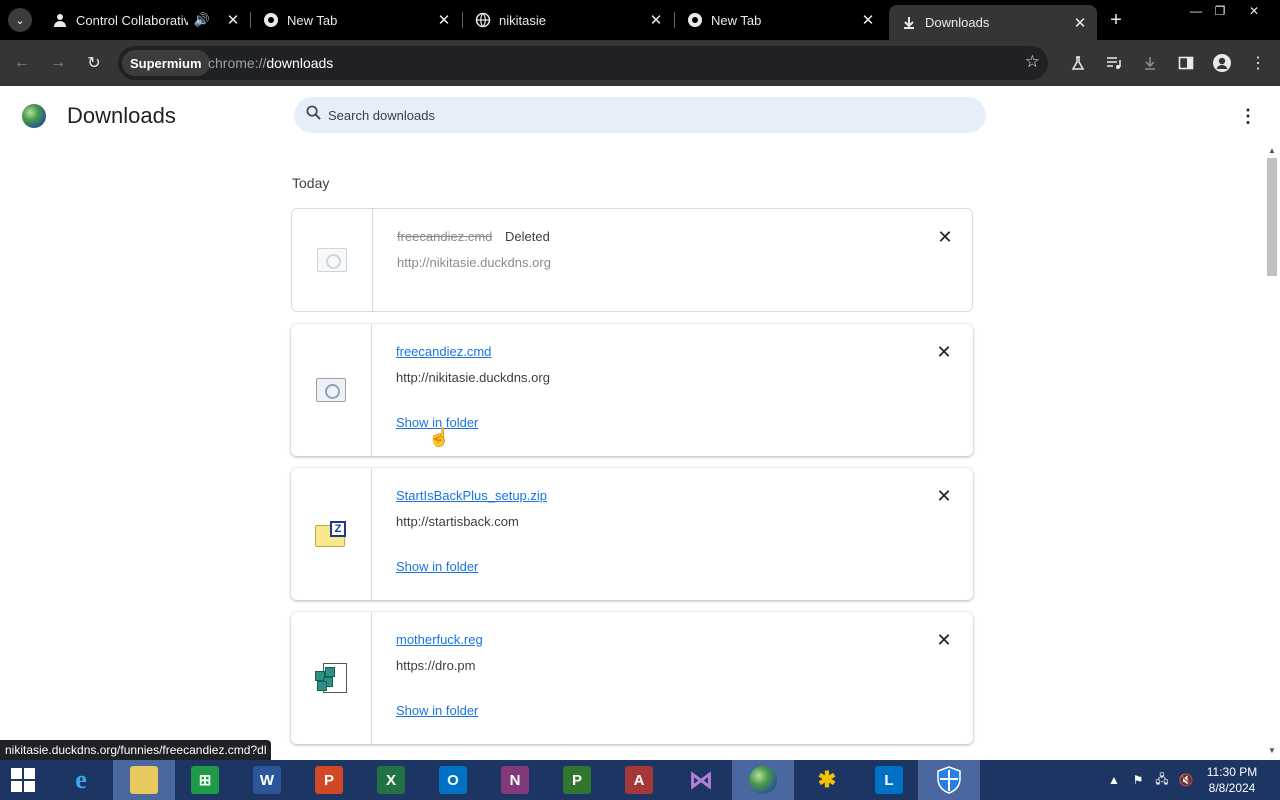 Image resolution: width=1280 pixels, height=800 pixels. What do you see at coordinates (166, 63) in the screenshot?
I see `site-chip: Supermium` at bounding box center [166, 63].